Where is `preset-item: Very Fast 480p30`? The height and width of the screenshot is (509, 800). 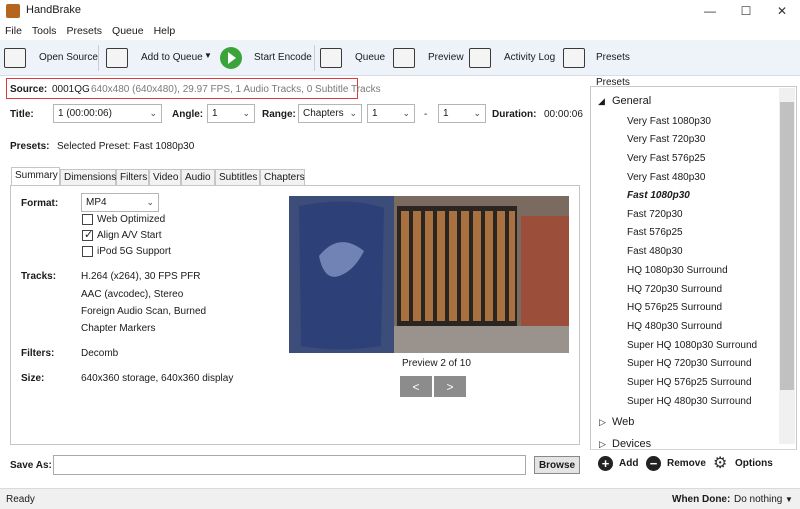 preset-item: Very Fast 480p30 is located at coordinates (666, 177).